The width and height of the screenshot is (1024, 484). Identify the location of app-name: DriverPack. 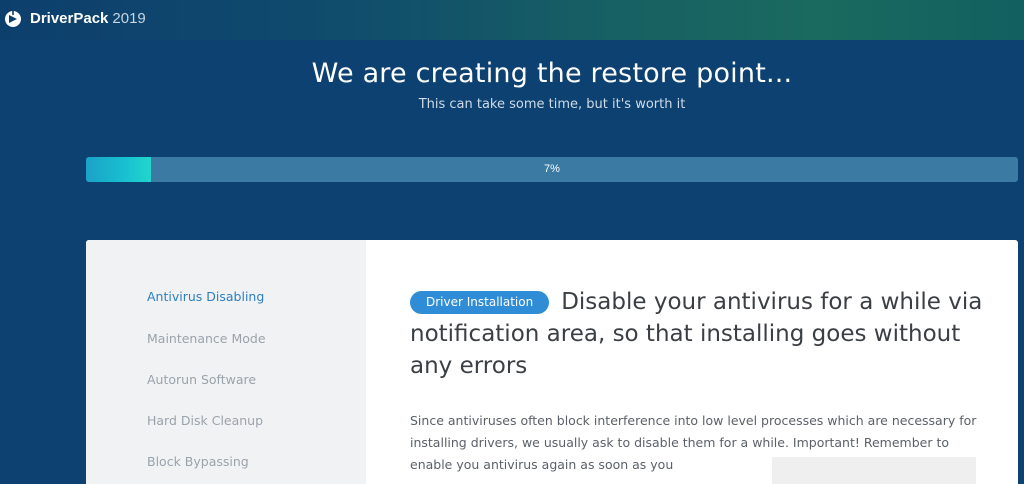
(69, 18).